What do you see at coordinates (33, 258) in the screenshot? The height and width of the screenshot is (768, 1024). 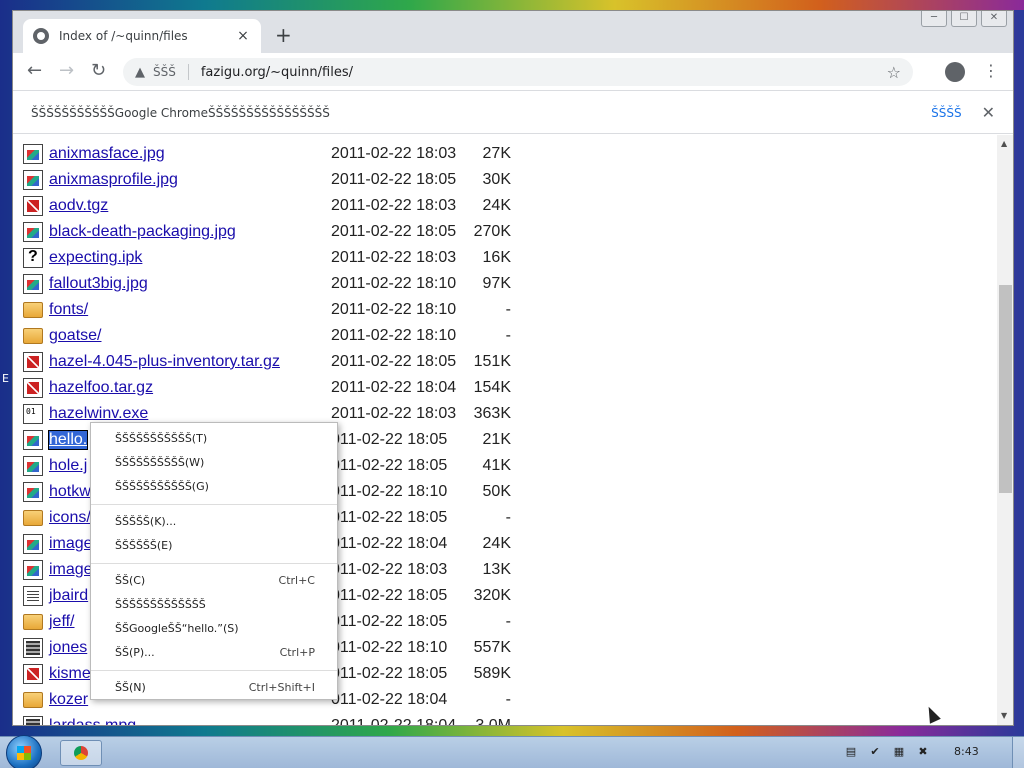 I see `unknown-file-icon` at bounding box center [33, 258].